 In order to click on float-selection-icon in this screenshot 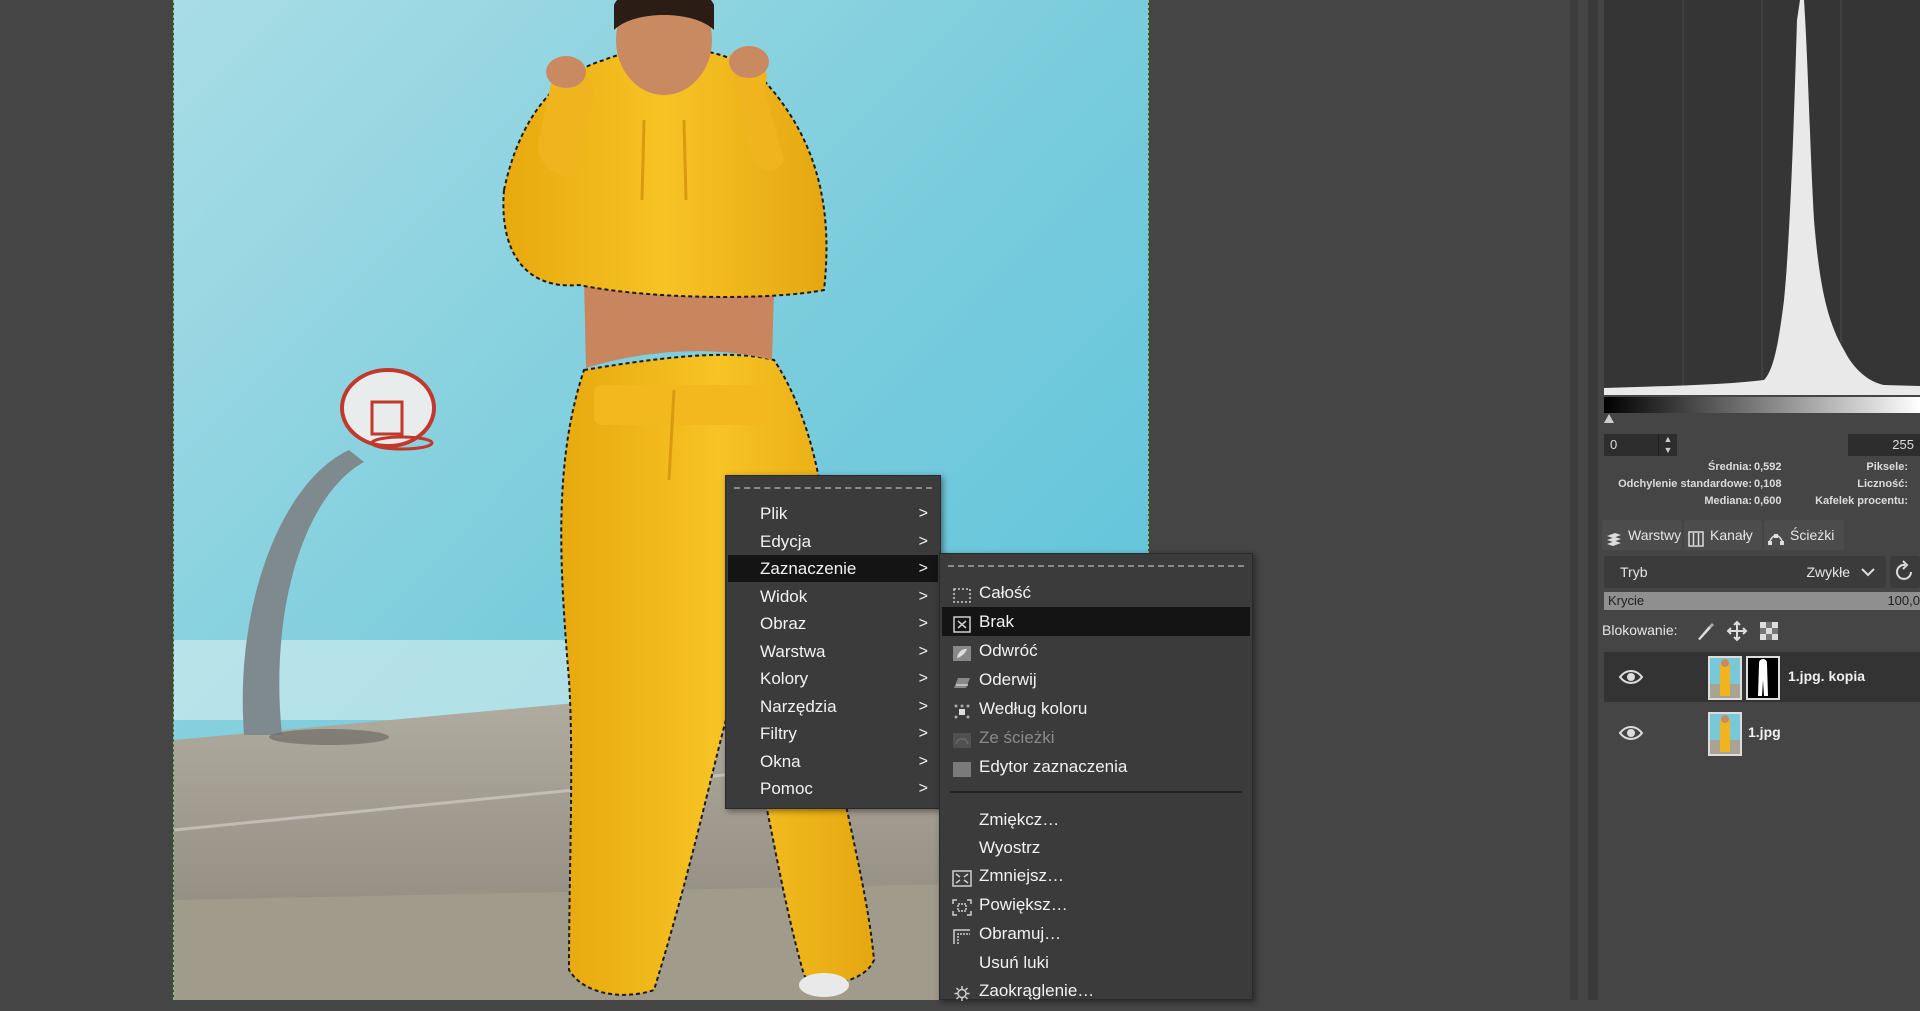, I will do `click(962, 679)`.